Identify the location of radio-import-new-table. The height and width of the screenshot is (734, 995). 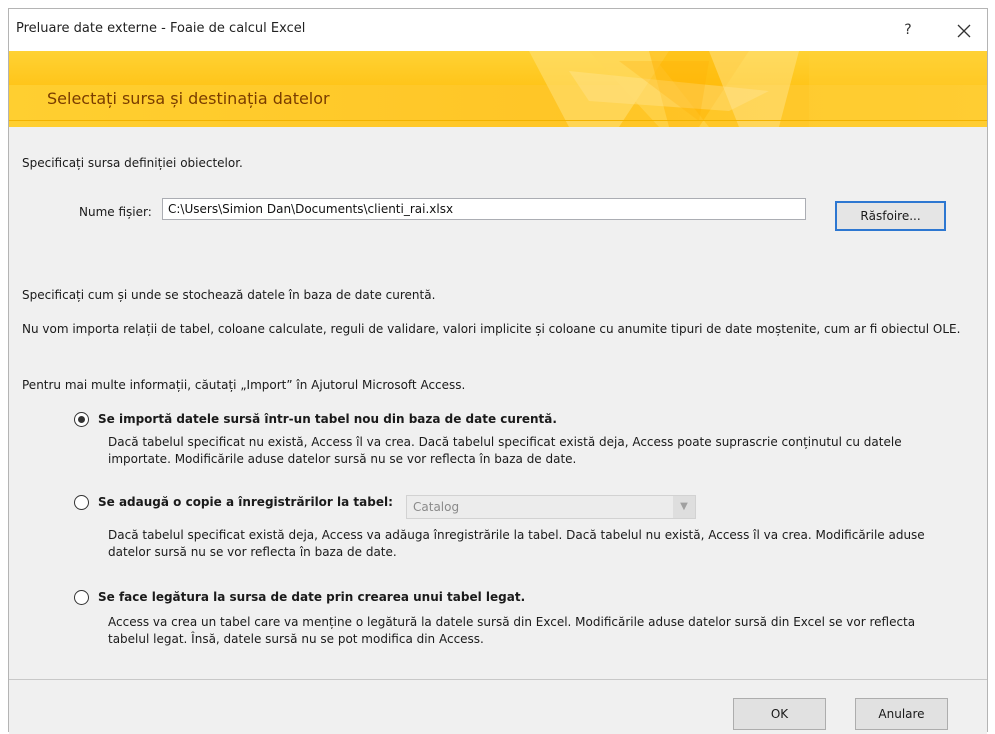
(81, 419).